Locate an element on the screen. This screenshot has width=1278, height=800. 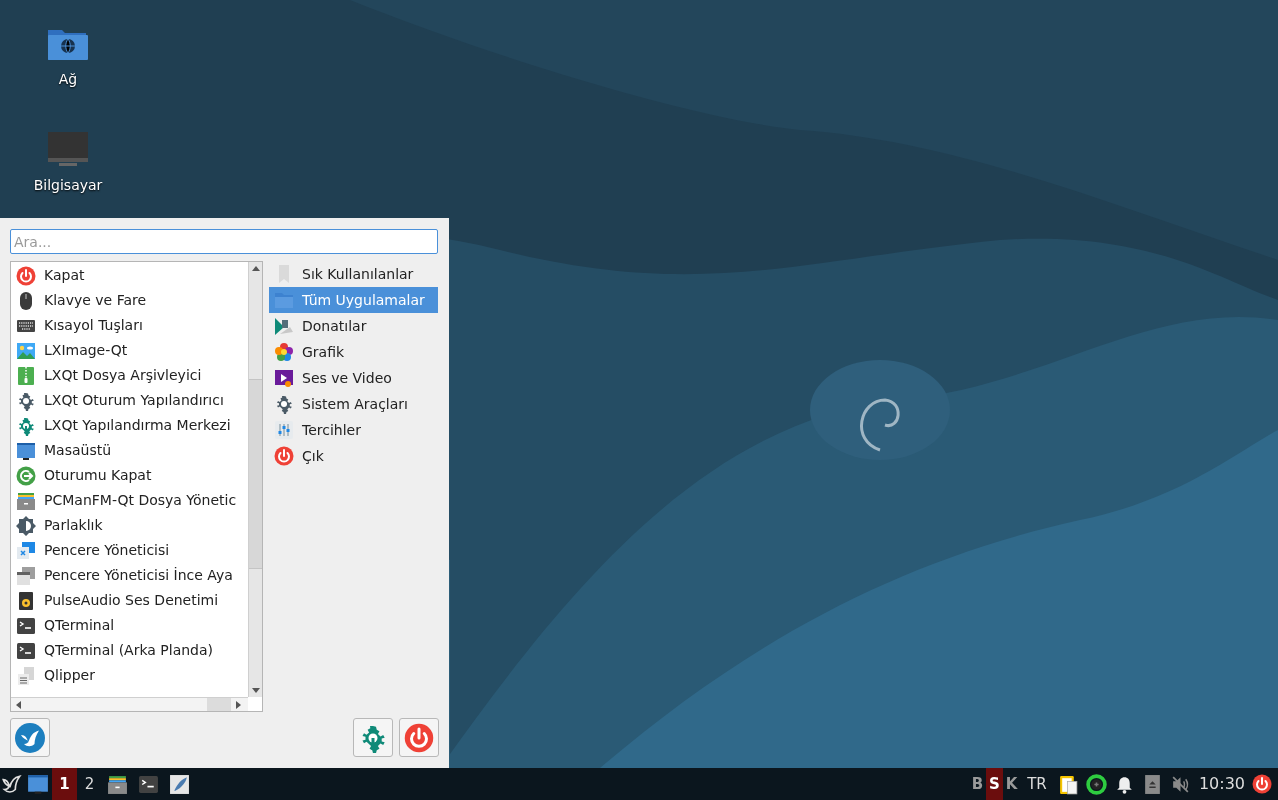
app-item: Parlaklık is located at coordinates (129, 525).